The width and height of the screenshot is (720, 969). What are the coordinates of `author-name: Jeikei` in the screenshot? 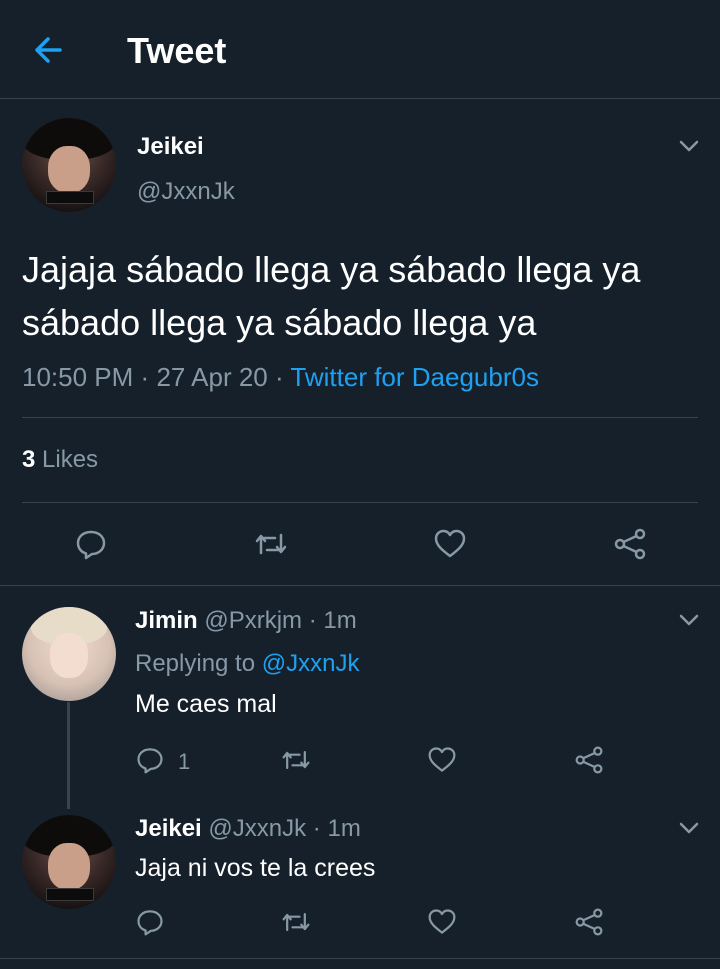 It's located at (170, 147).